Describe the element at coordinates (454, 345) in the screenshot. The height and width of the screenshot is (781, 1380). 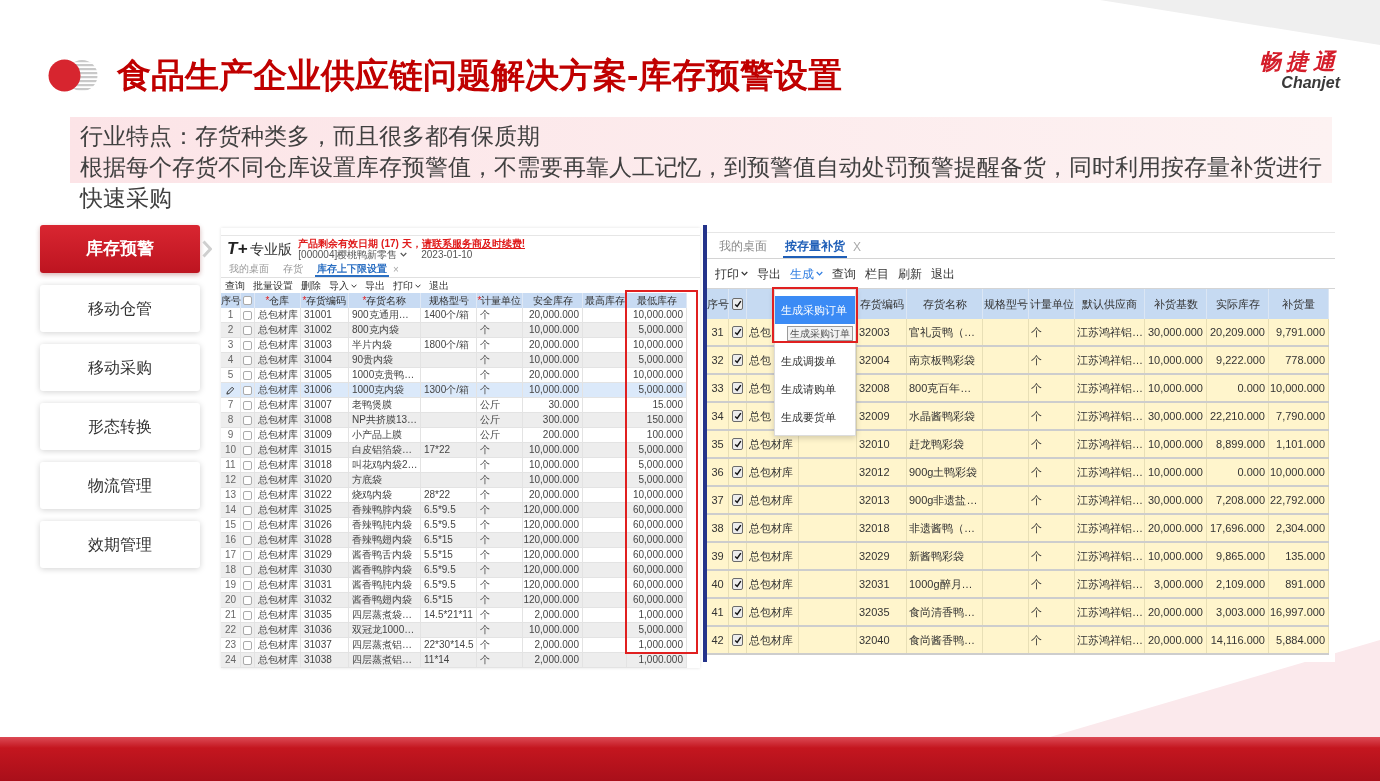
I see `table-row: 3 总包材库 31003 半片内袋 1800个/箱 个 20,000.000 10,000.000` at that location.